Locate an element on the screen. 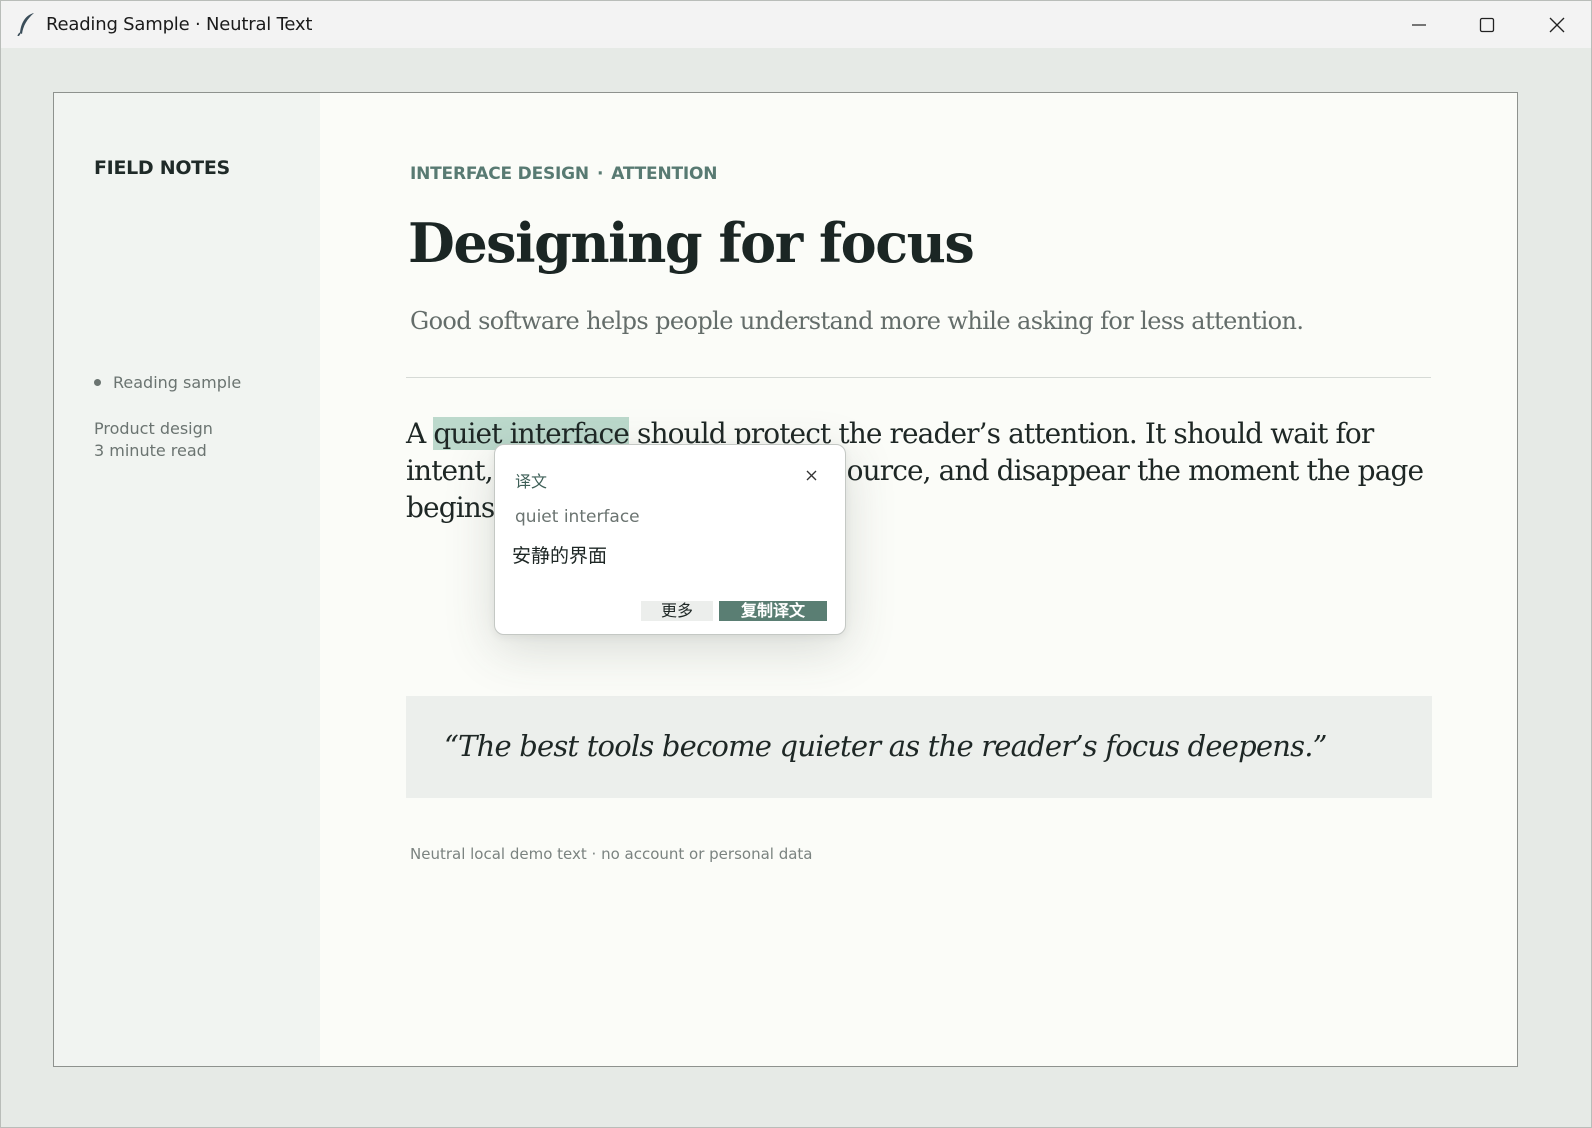 This screenshot has width=1592, height=1128. article-headline: Designing for focus is located at coordinates (691, 243).